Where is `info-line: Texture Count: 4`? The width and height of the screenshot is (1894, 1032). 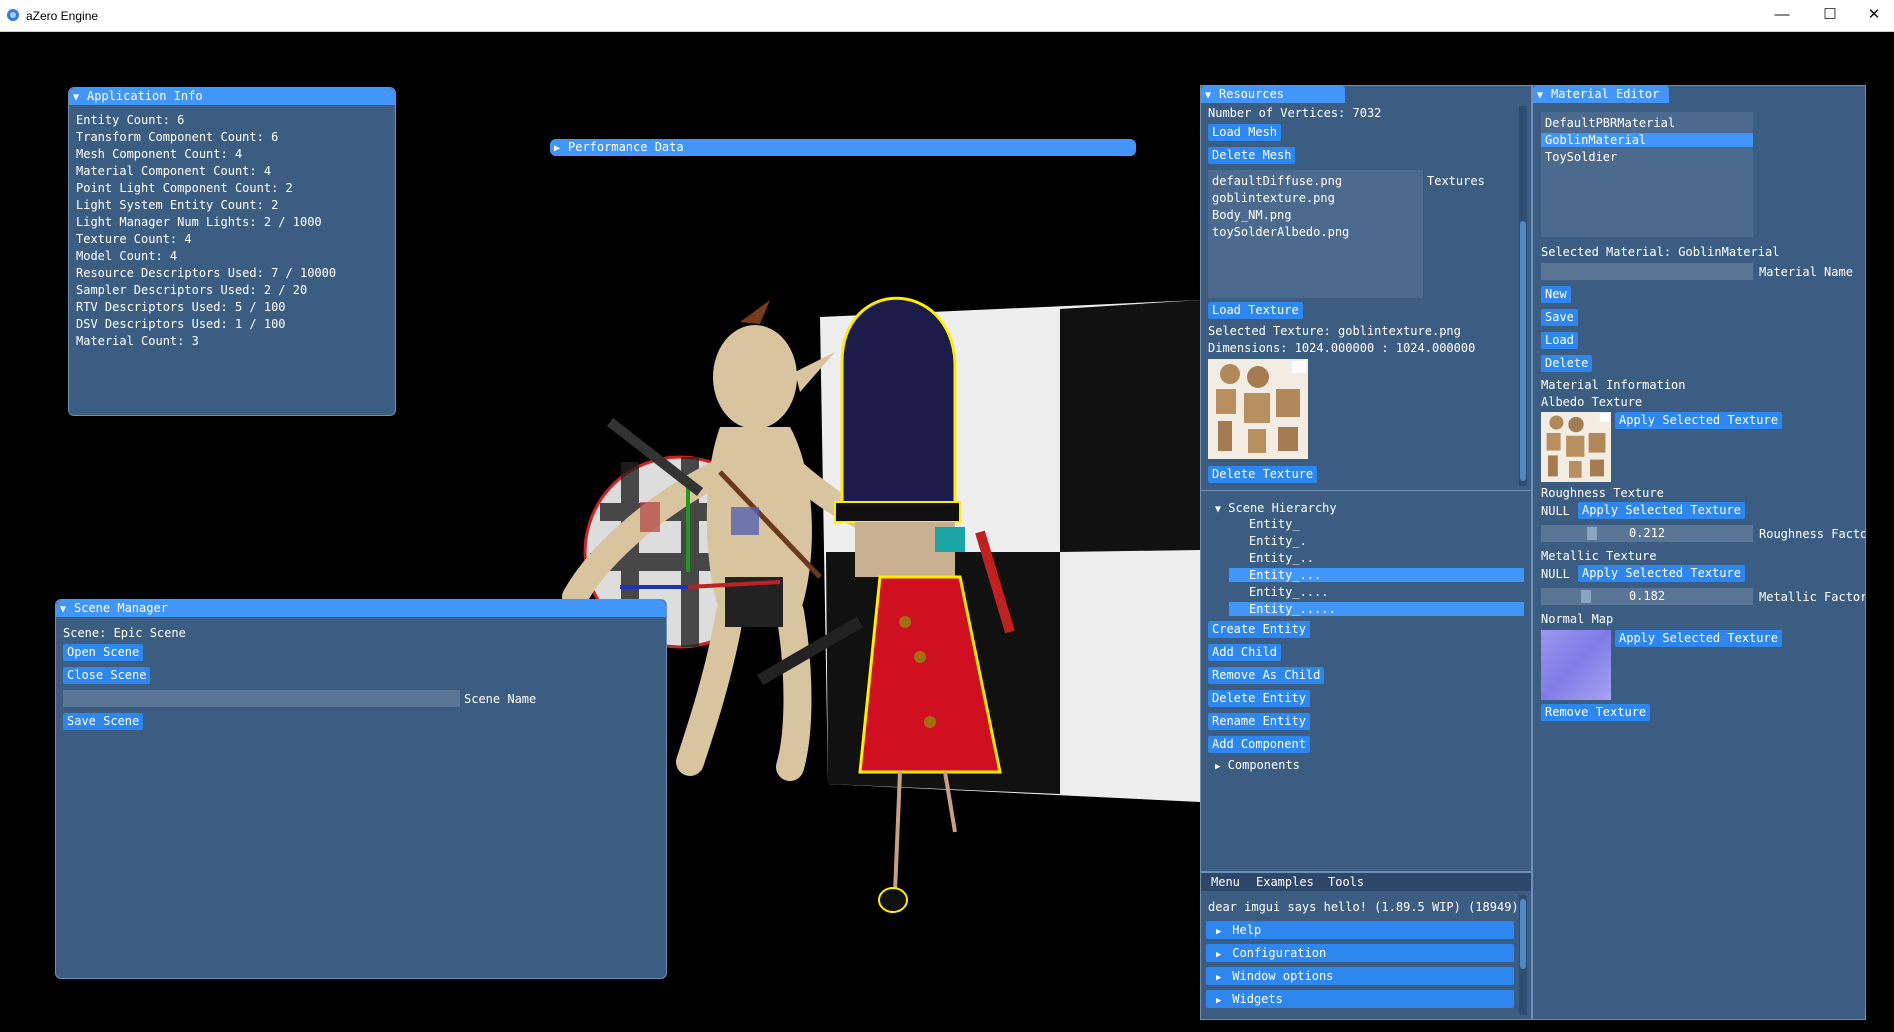 info-line: Texture Count: 4 is located at coordinates (134, 239).